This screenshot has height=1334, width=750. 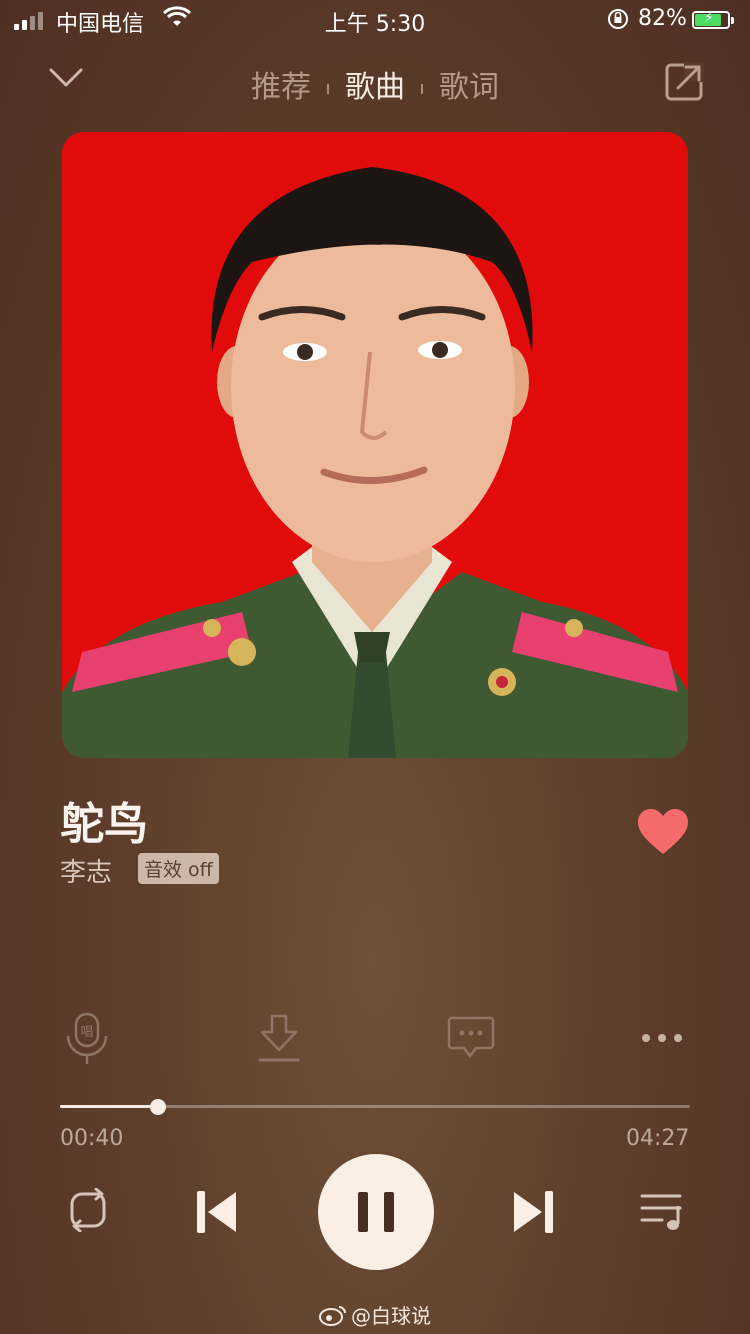 I want to click on tab-song: 歌曲, so click(x=375, y=87).